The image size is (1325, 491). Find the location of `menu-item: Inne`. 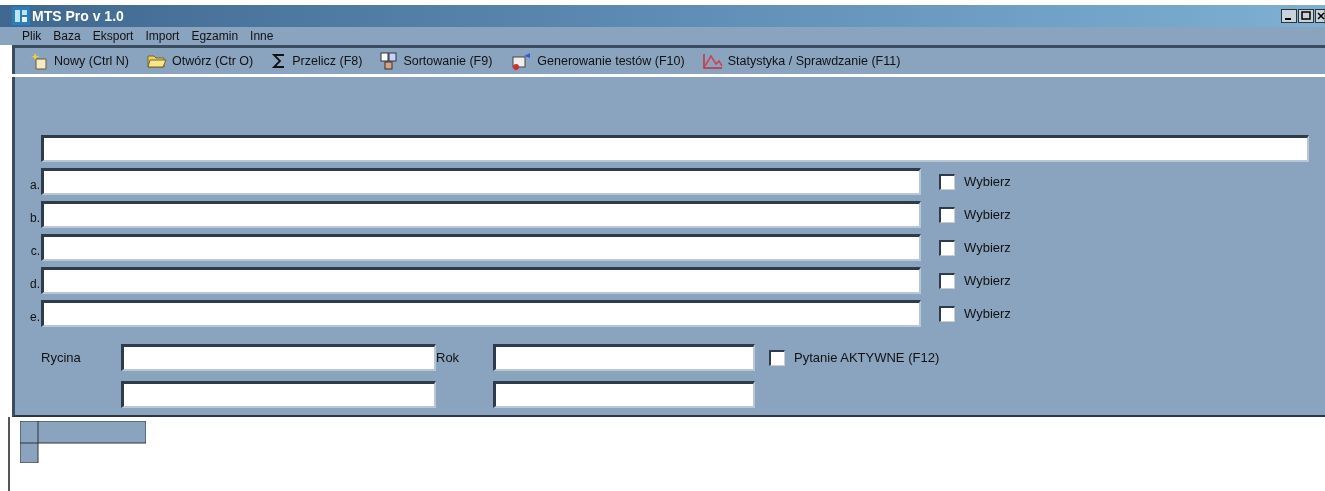

menu-item: Inne is located at coordinates (262, 36).